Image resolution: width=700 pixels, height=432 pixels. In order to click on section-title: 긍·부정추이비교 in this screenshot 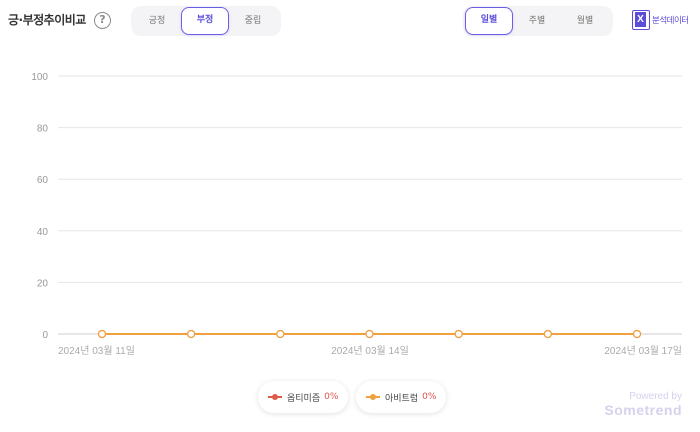, I will do `click(47, 20)`.